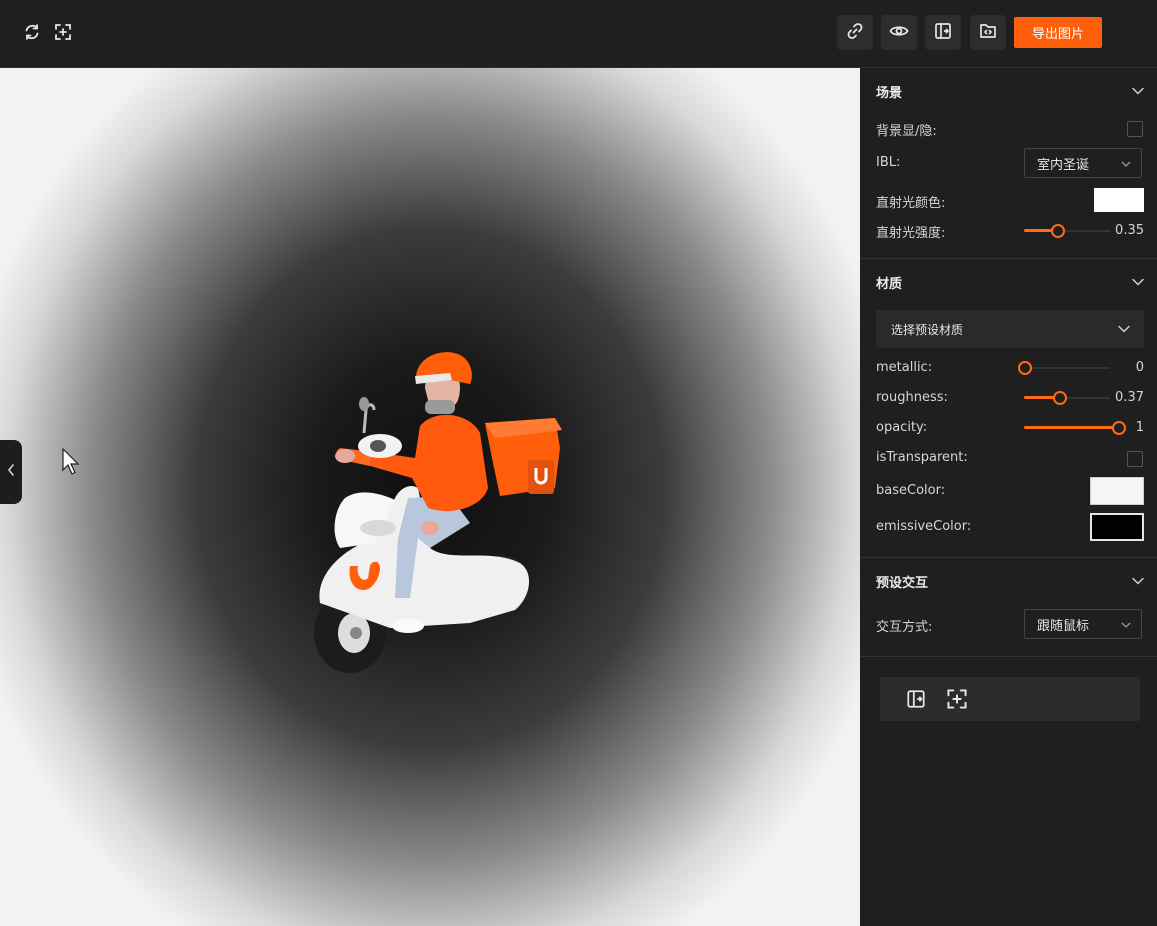 Image resolution: width=1157 pixels, height=926 pixels. What do you see at coordinates (911, 233) in the screenshot?
I see `light-intensity-label: 直射光强度:` at bounding box center [911, 233].